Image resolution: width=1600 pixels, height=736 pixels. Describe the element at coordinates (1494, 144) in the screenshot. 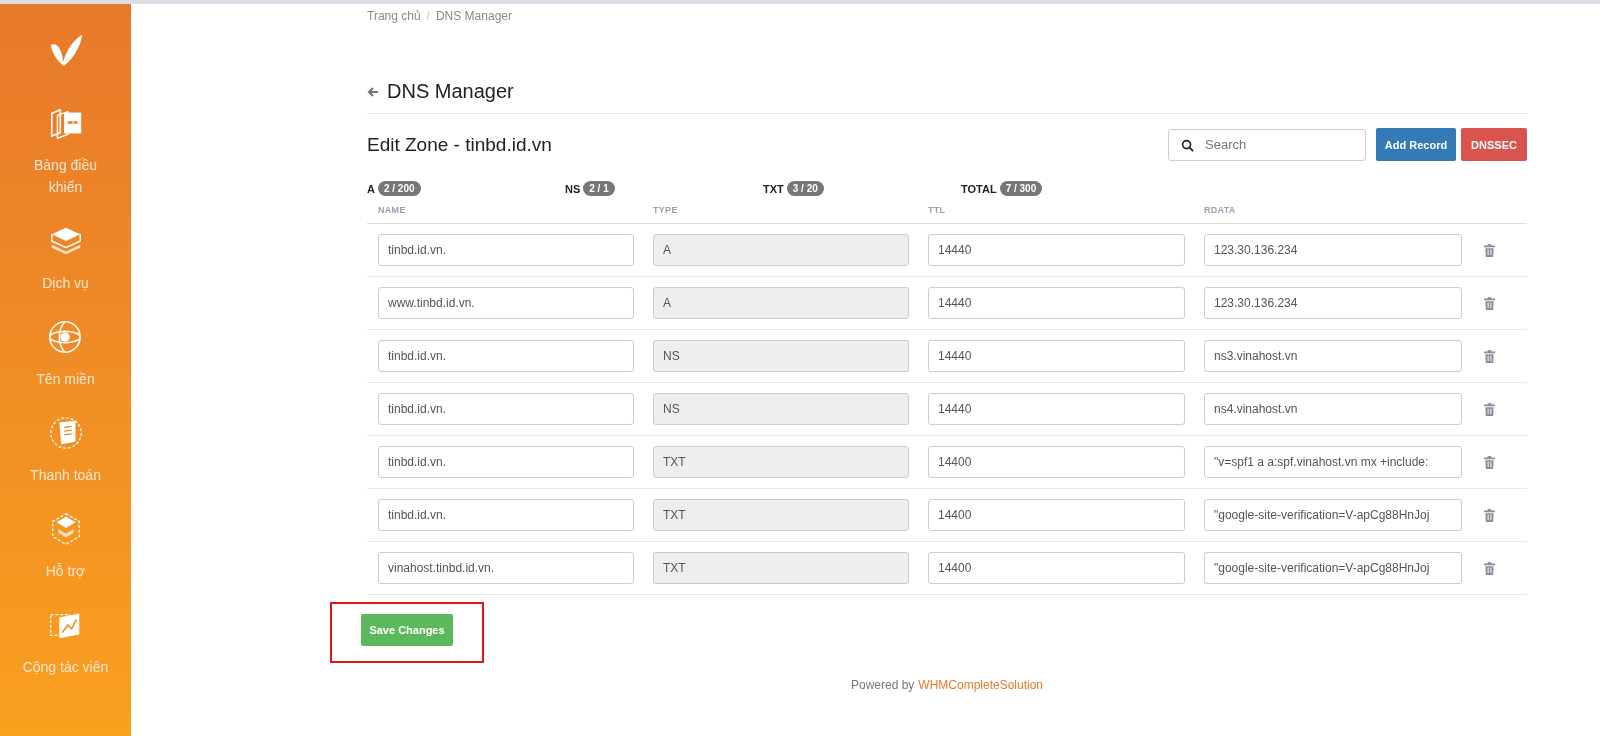

I see `dnssec-button: DNSSEC` at that location.